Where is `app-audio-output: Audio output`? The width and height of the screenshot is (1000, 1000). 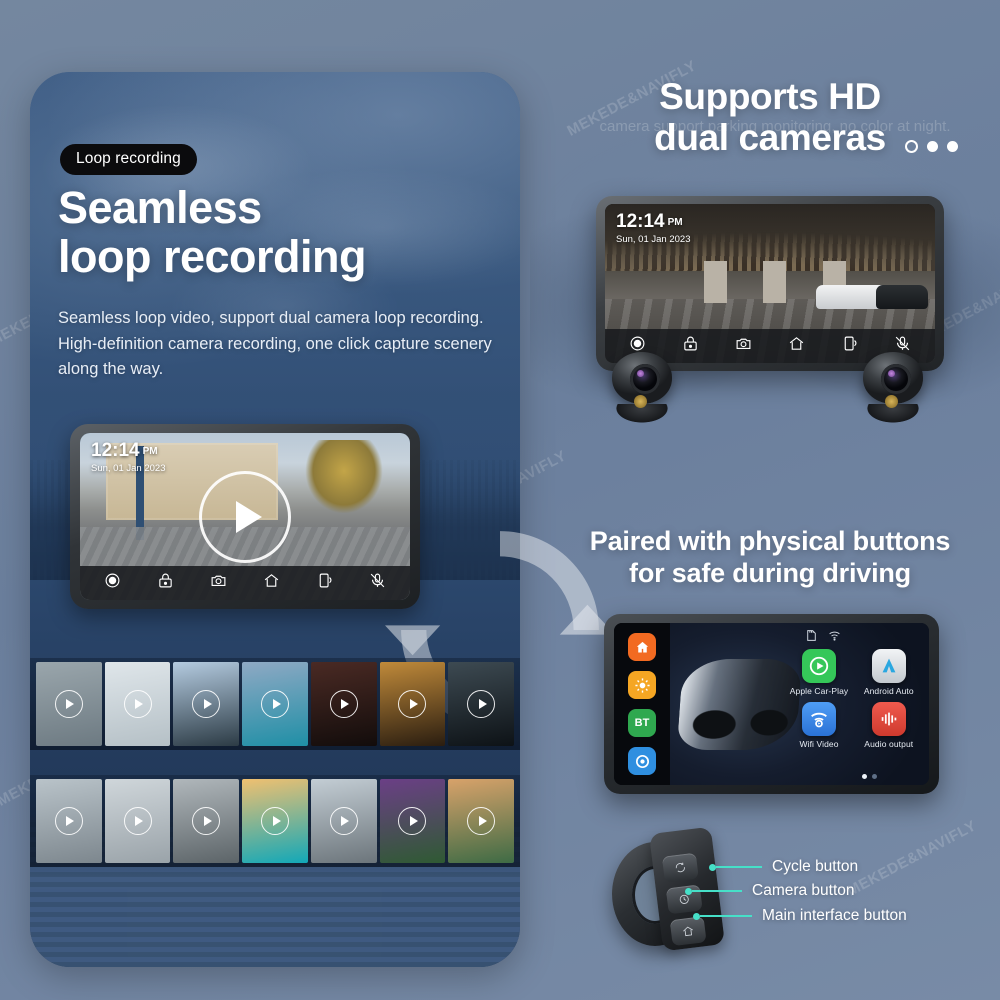
app-audio-output: Audio output is located at coordinates (889, 725).